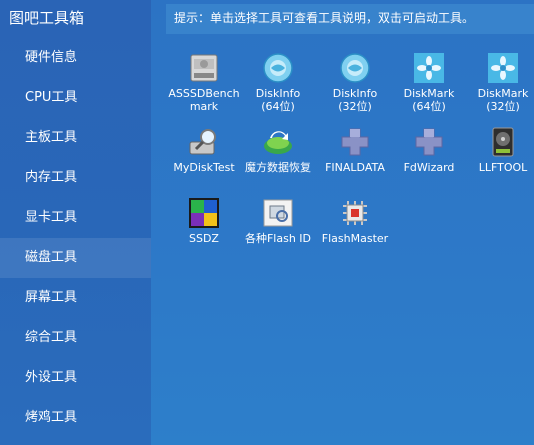 This screenshot has height=445, width=534. I want to click on tool-label: mark, so click(204, 106).